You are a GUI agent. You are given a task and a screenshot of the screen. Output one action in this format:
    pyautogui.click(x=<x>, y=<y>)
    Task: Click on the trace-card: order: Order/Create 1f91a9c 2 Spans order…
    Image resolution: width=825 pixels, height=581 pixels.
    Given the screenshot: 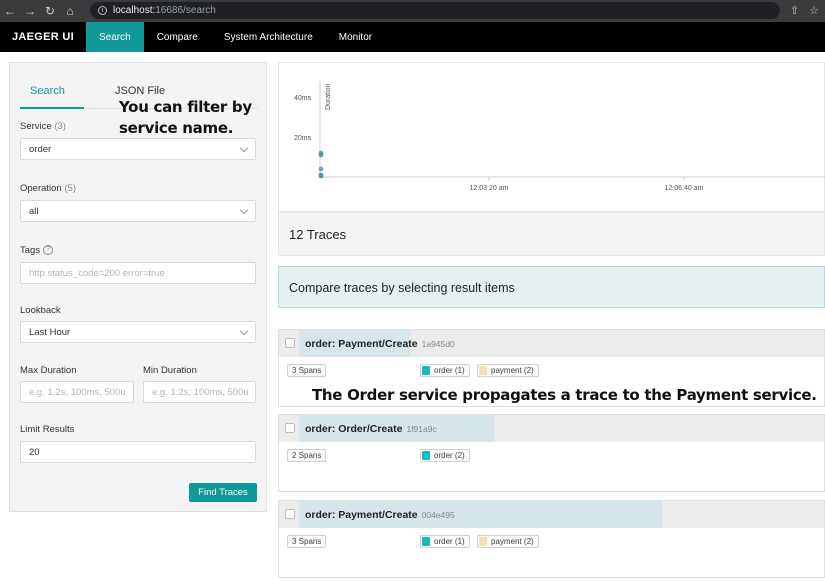 What is the action you would take?
    pyautogui.click(x=551, y=453)
    